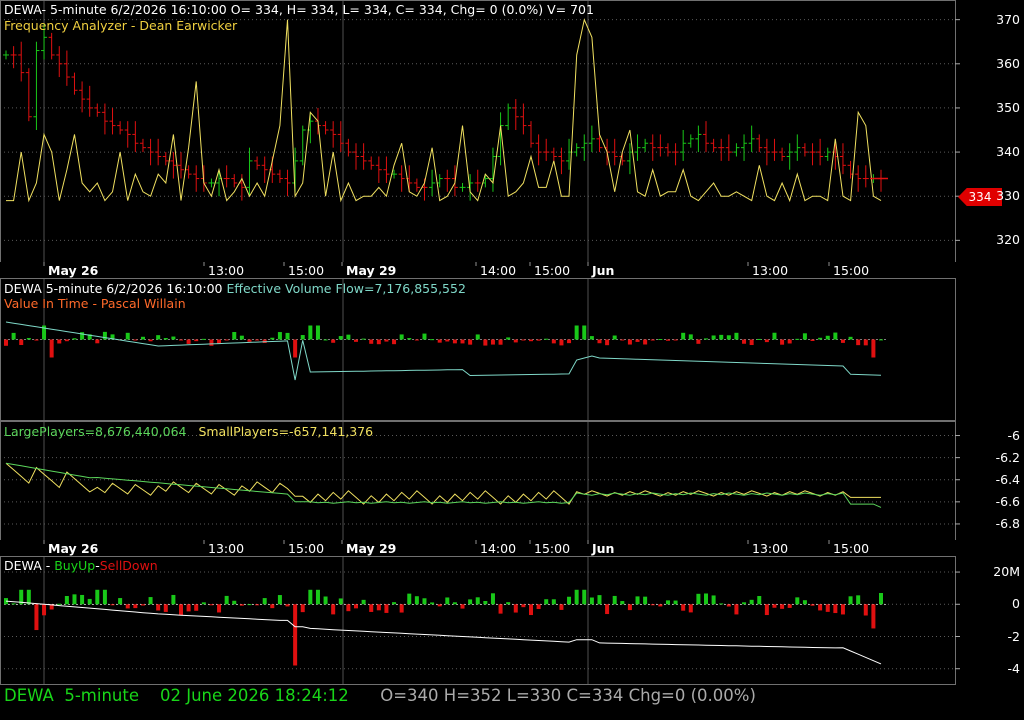 The width and height of the screenshot is (1024, 720). I want to click on x-tick-label: May 26, so click(73, 270).